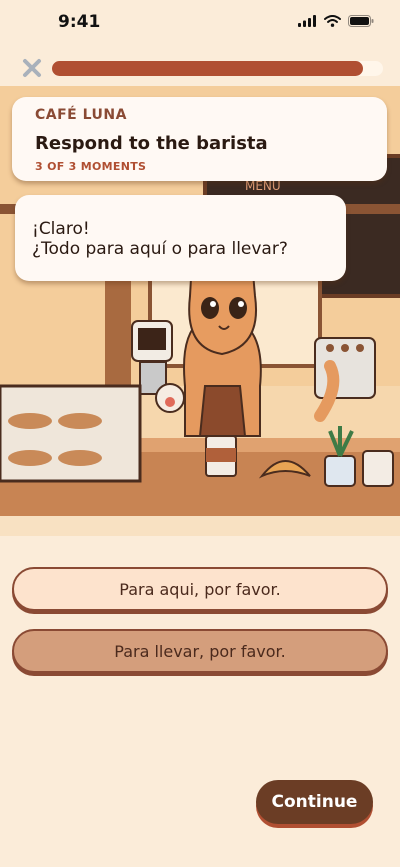  What do you see at coordinates (151, 143) in the screenshot?
I see `scenario-title: Respond to the barista` at bounding box center [151, 143].